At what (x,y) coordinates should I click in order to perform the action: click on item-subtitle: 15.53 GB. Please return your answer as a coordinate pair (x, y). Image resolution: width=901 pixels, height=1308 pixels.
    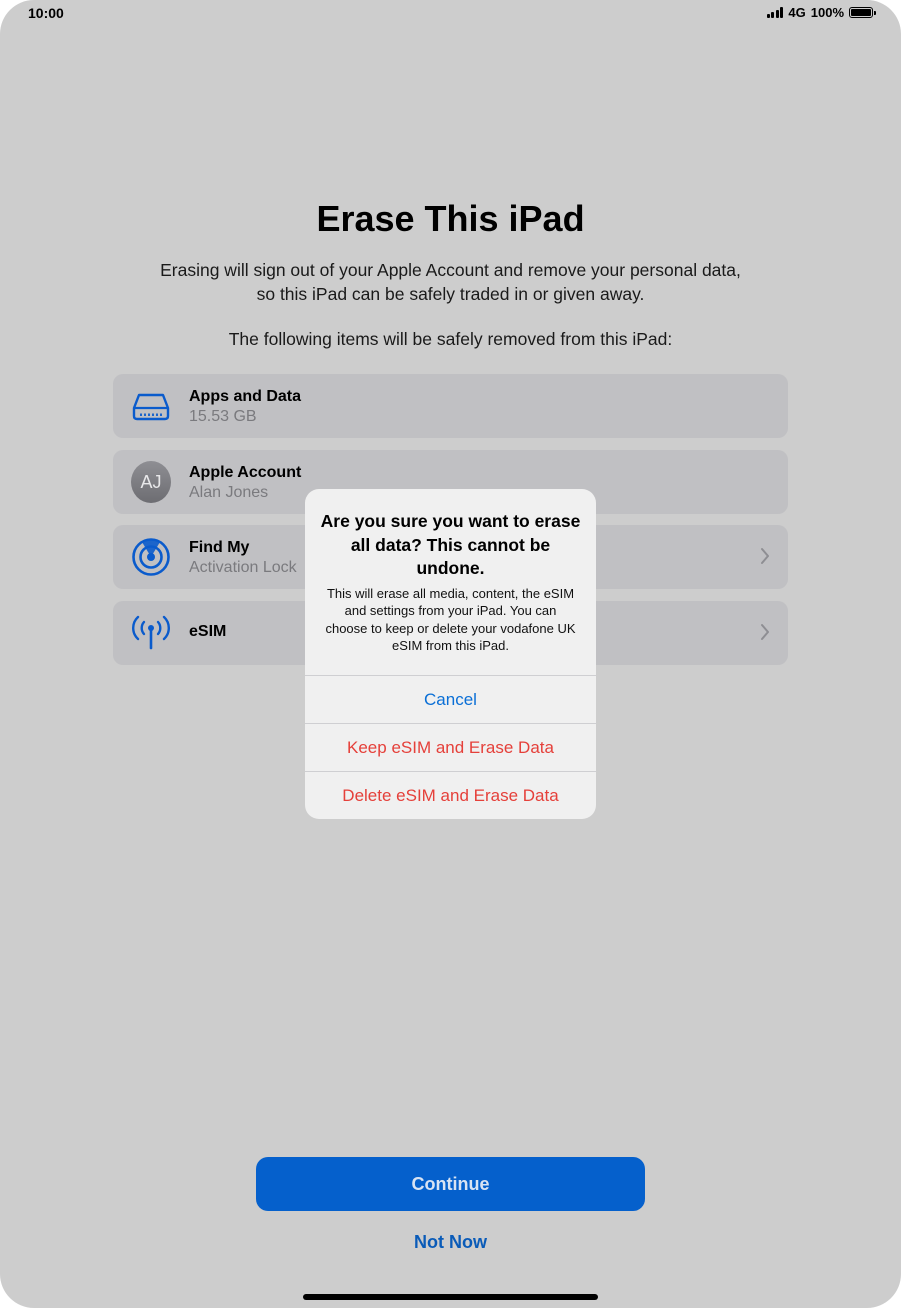
    Looking at the image, I should click on (223, 416).